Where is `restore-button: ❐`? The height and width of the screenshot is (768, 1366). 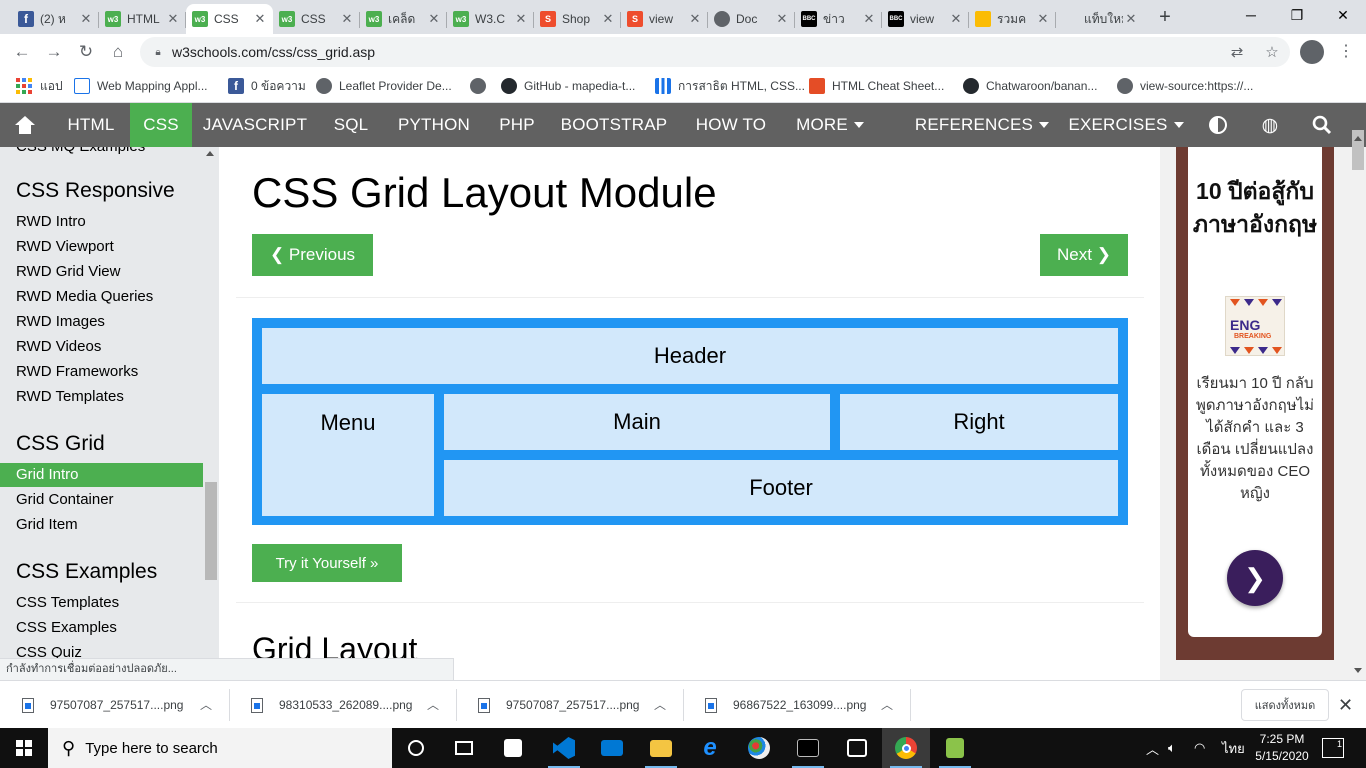 restore-button: ❐ is located at coordinates (1297, 15).